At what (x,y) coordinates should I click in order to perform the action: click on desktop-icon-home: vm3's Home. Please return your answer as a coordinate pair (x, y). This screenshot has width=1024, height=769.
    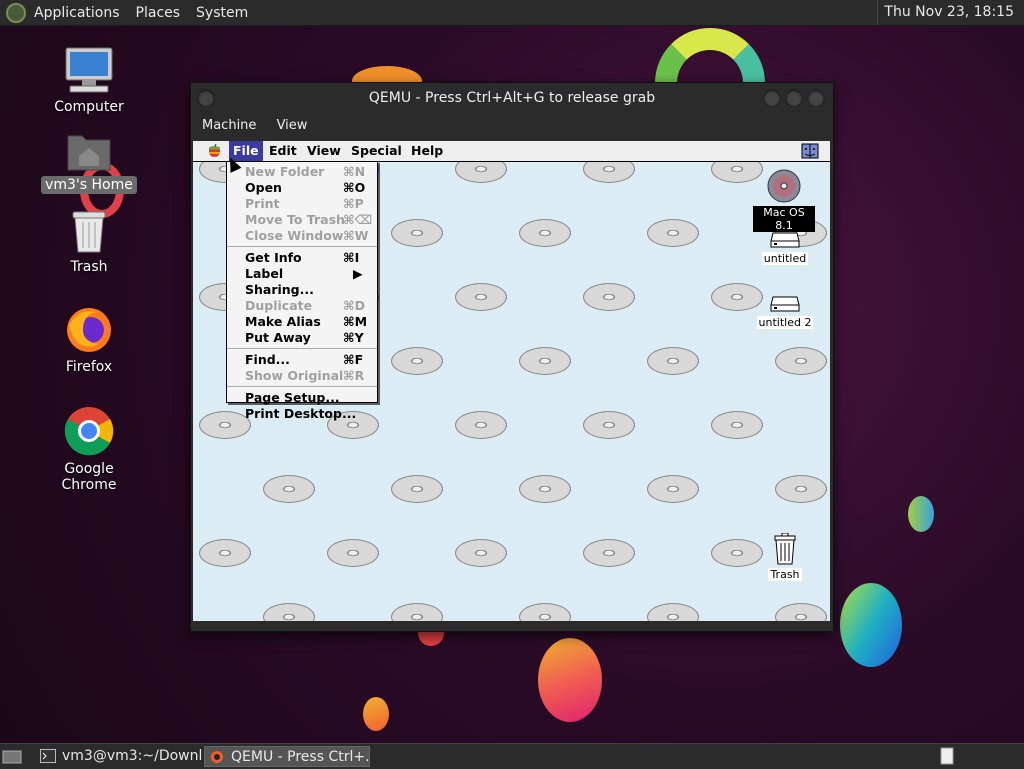
    Looking at the image, I should click on (89, 162).